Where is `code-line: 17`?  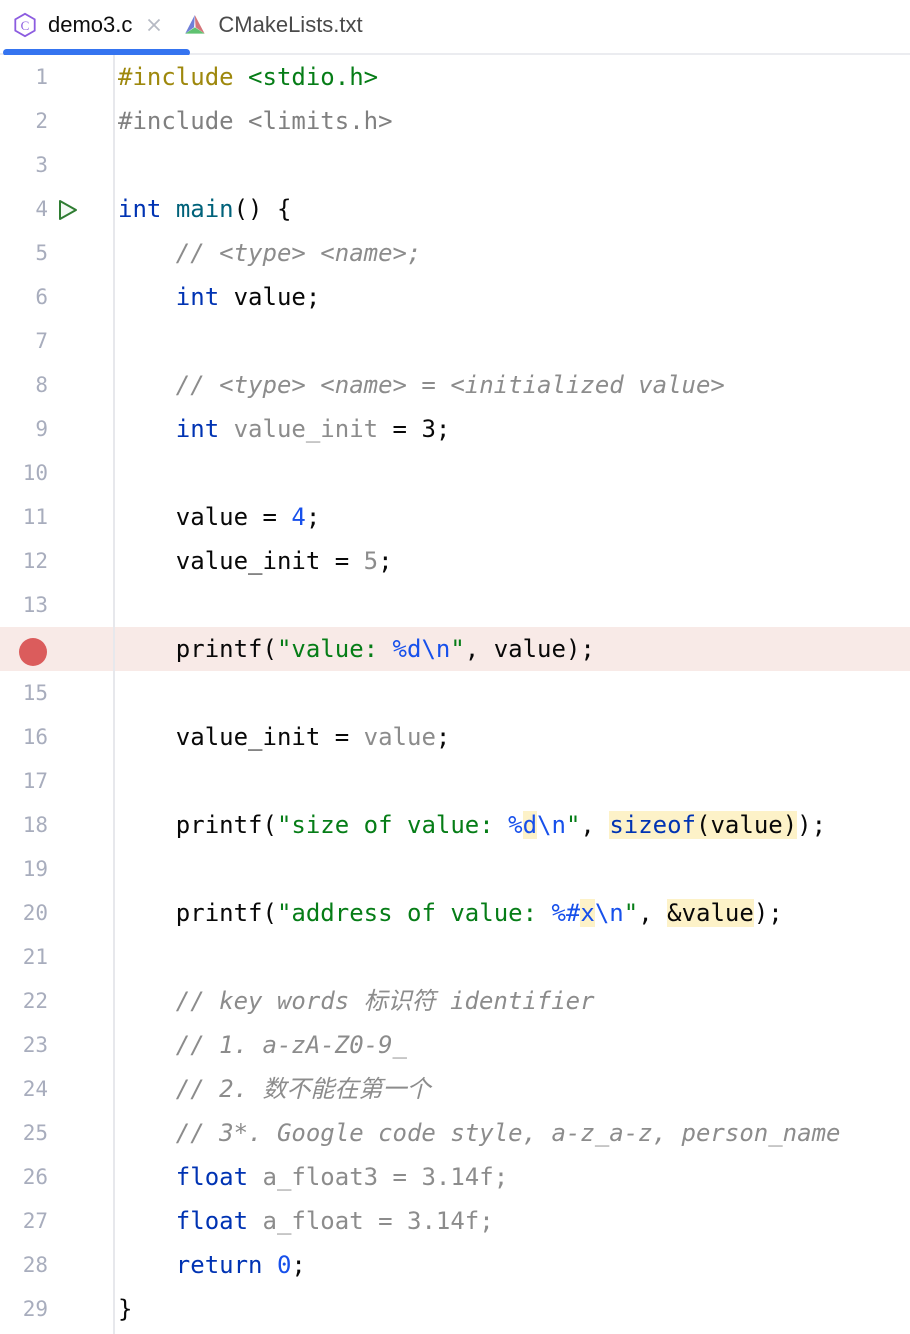
code-line: 17 is located at coordinates (455, 781).